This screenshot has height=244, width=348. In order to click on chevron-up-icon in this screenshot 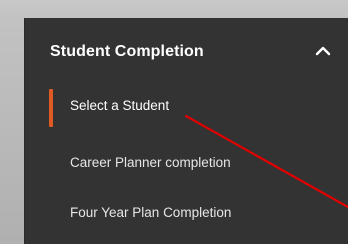, I will do `click(323, 51)`.